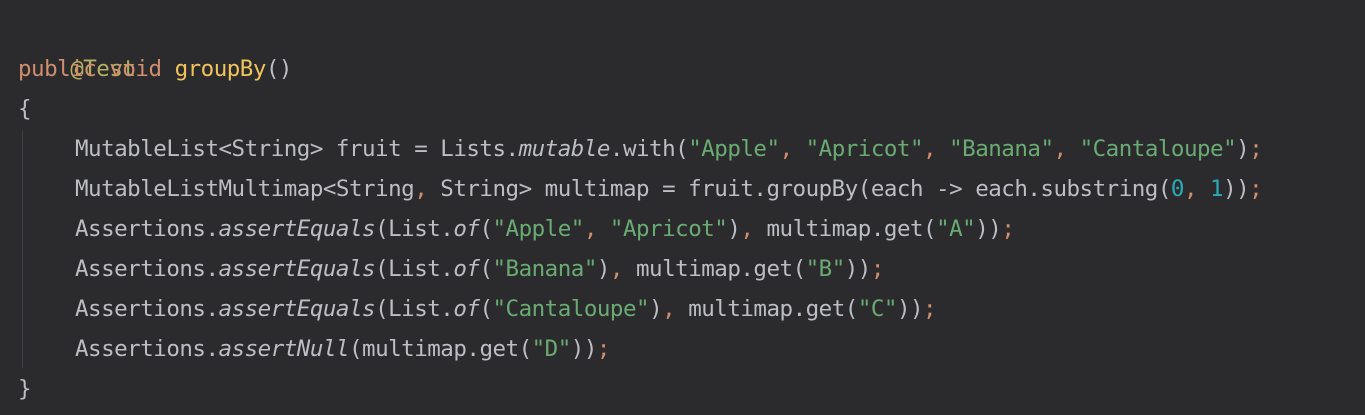  I want to click on code-line-open-brace: {, so click(25, 109).